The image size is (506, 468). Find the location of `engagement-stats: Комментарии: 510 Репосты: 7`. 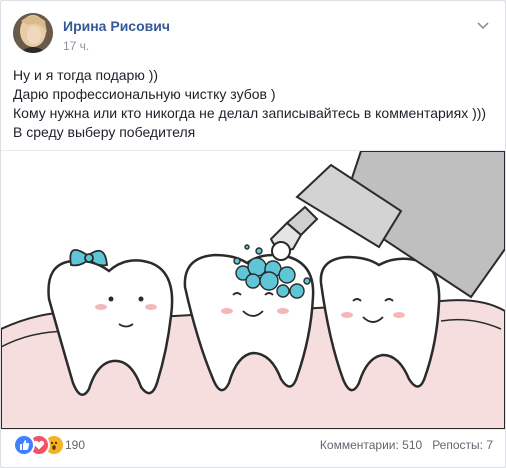

engagement-stats: Комментарии: 510 Репосты: 7 is located at coordinates (406, 445).